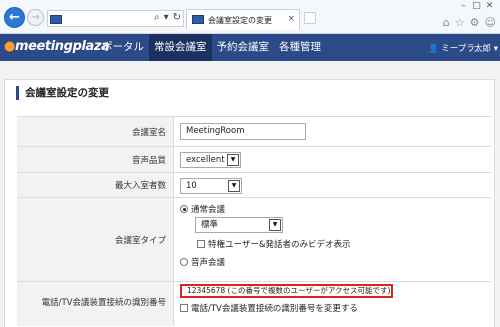  What do you see at coordinates (9, 46) in the screenshot?
I see `logo-mark-icon: ●` at bounding box center [9, 46].